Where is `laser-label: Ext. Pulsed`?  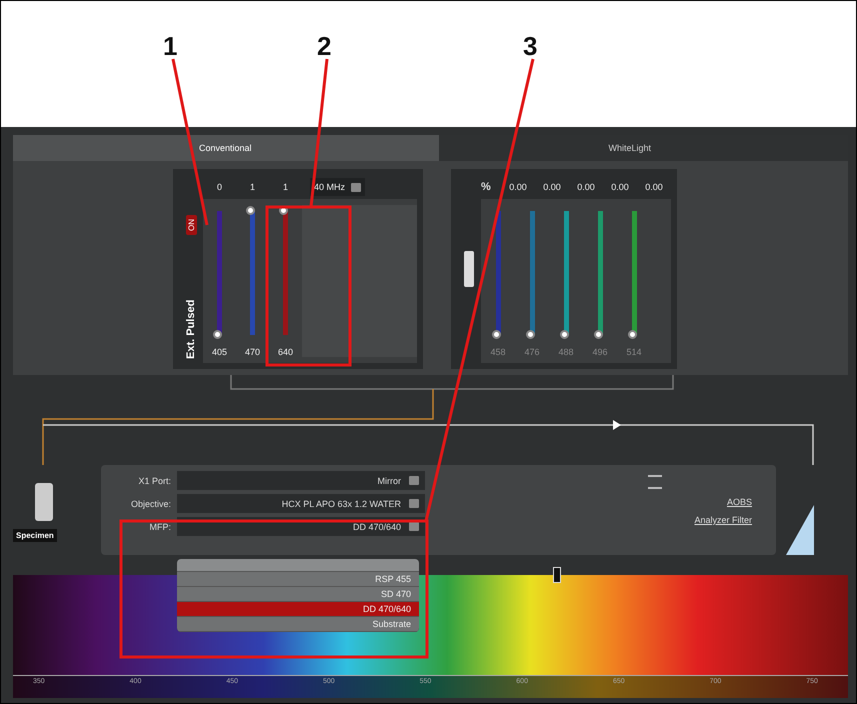 laser-label: Ext. Pulsed is located at coordinates (191, 328).